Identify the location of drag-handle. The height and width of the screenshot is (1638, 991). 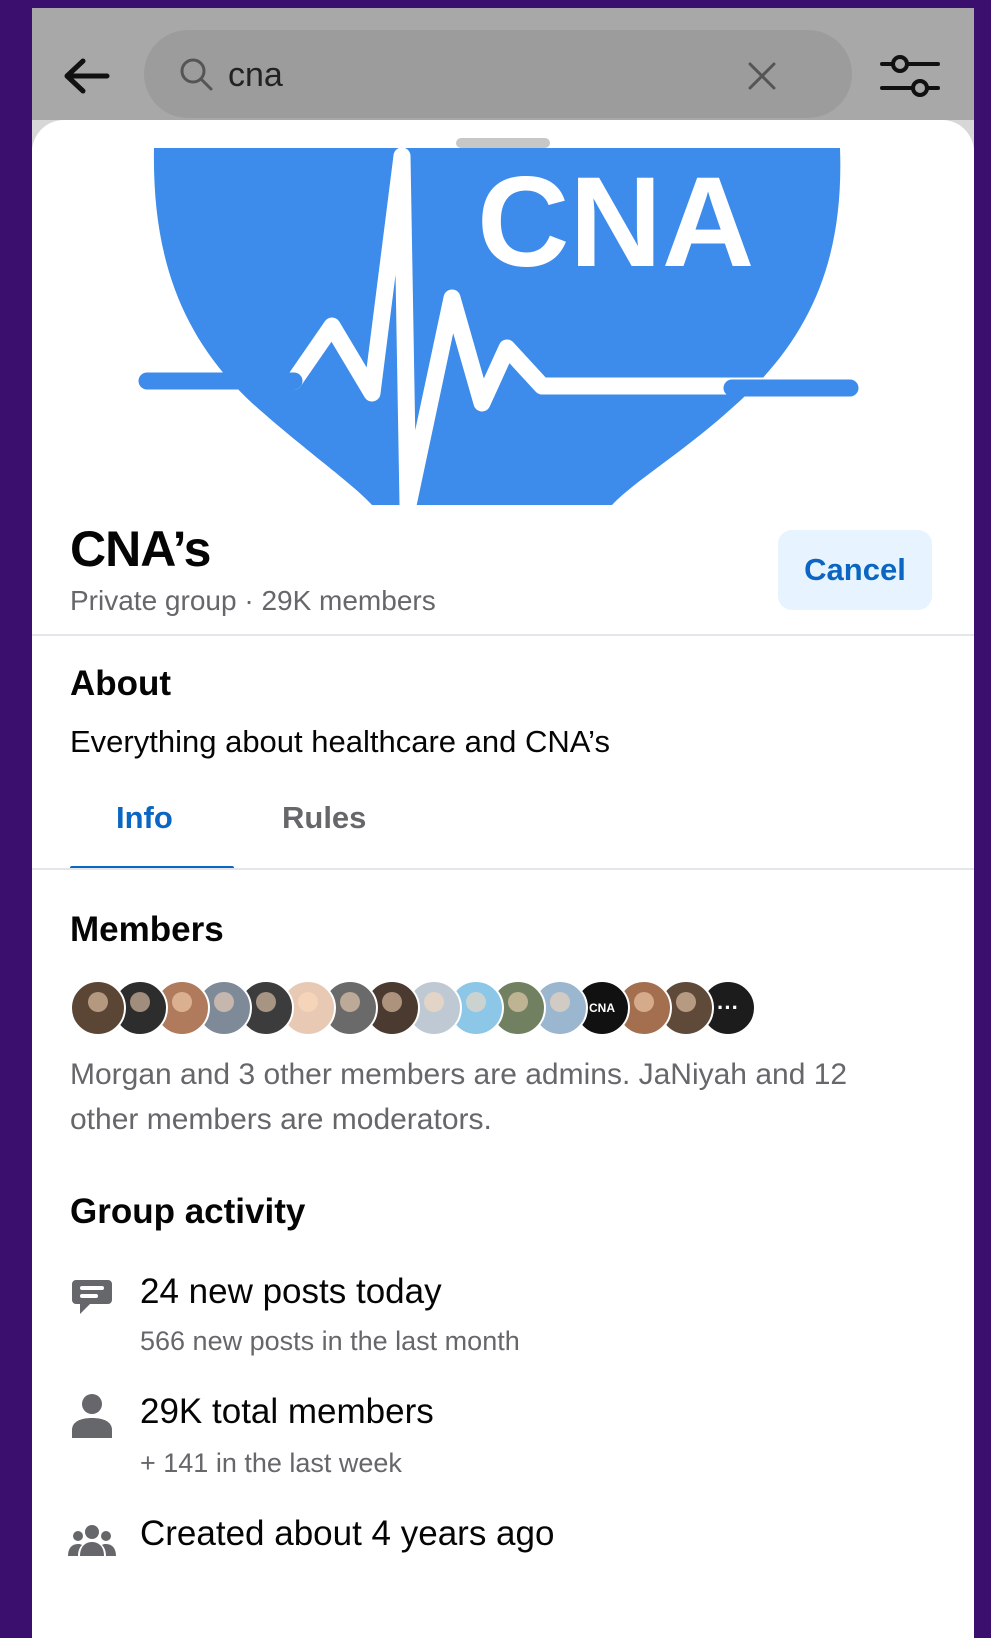
(503, 143).